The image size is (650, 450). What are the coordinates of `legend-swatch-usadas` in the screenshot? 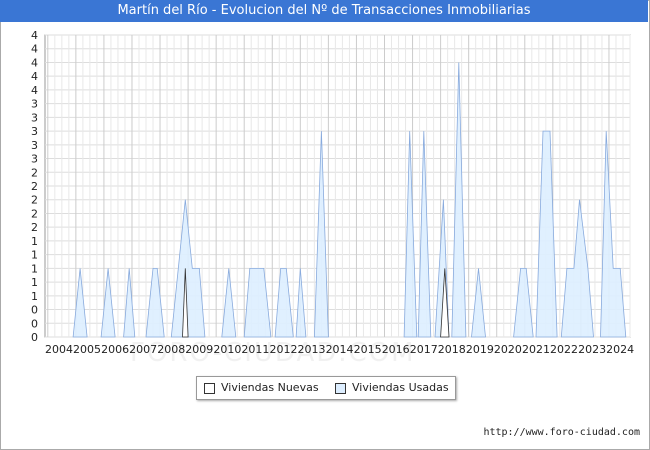 It's located at (340, 388).